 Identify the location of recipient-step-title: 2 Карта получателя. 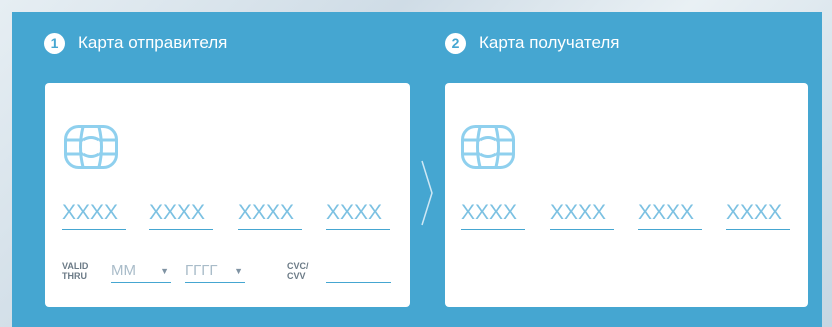
(532, 43).